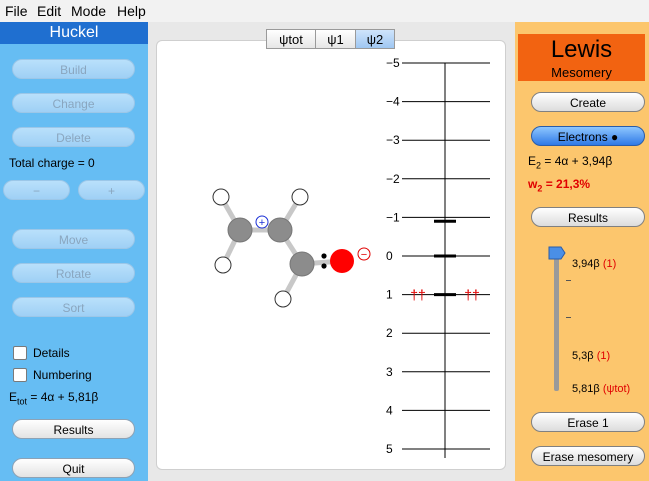 This screenshot has height=481, width=649. What do you see at coordinates (588, 217) in the screenshot?
I see `right-results-button: Results` at bounding box center [588, 217].